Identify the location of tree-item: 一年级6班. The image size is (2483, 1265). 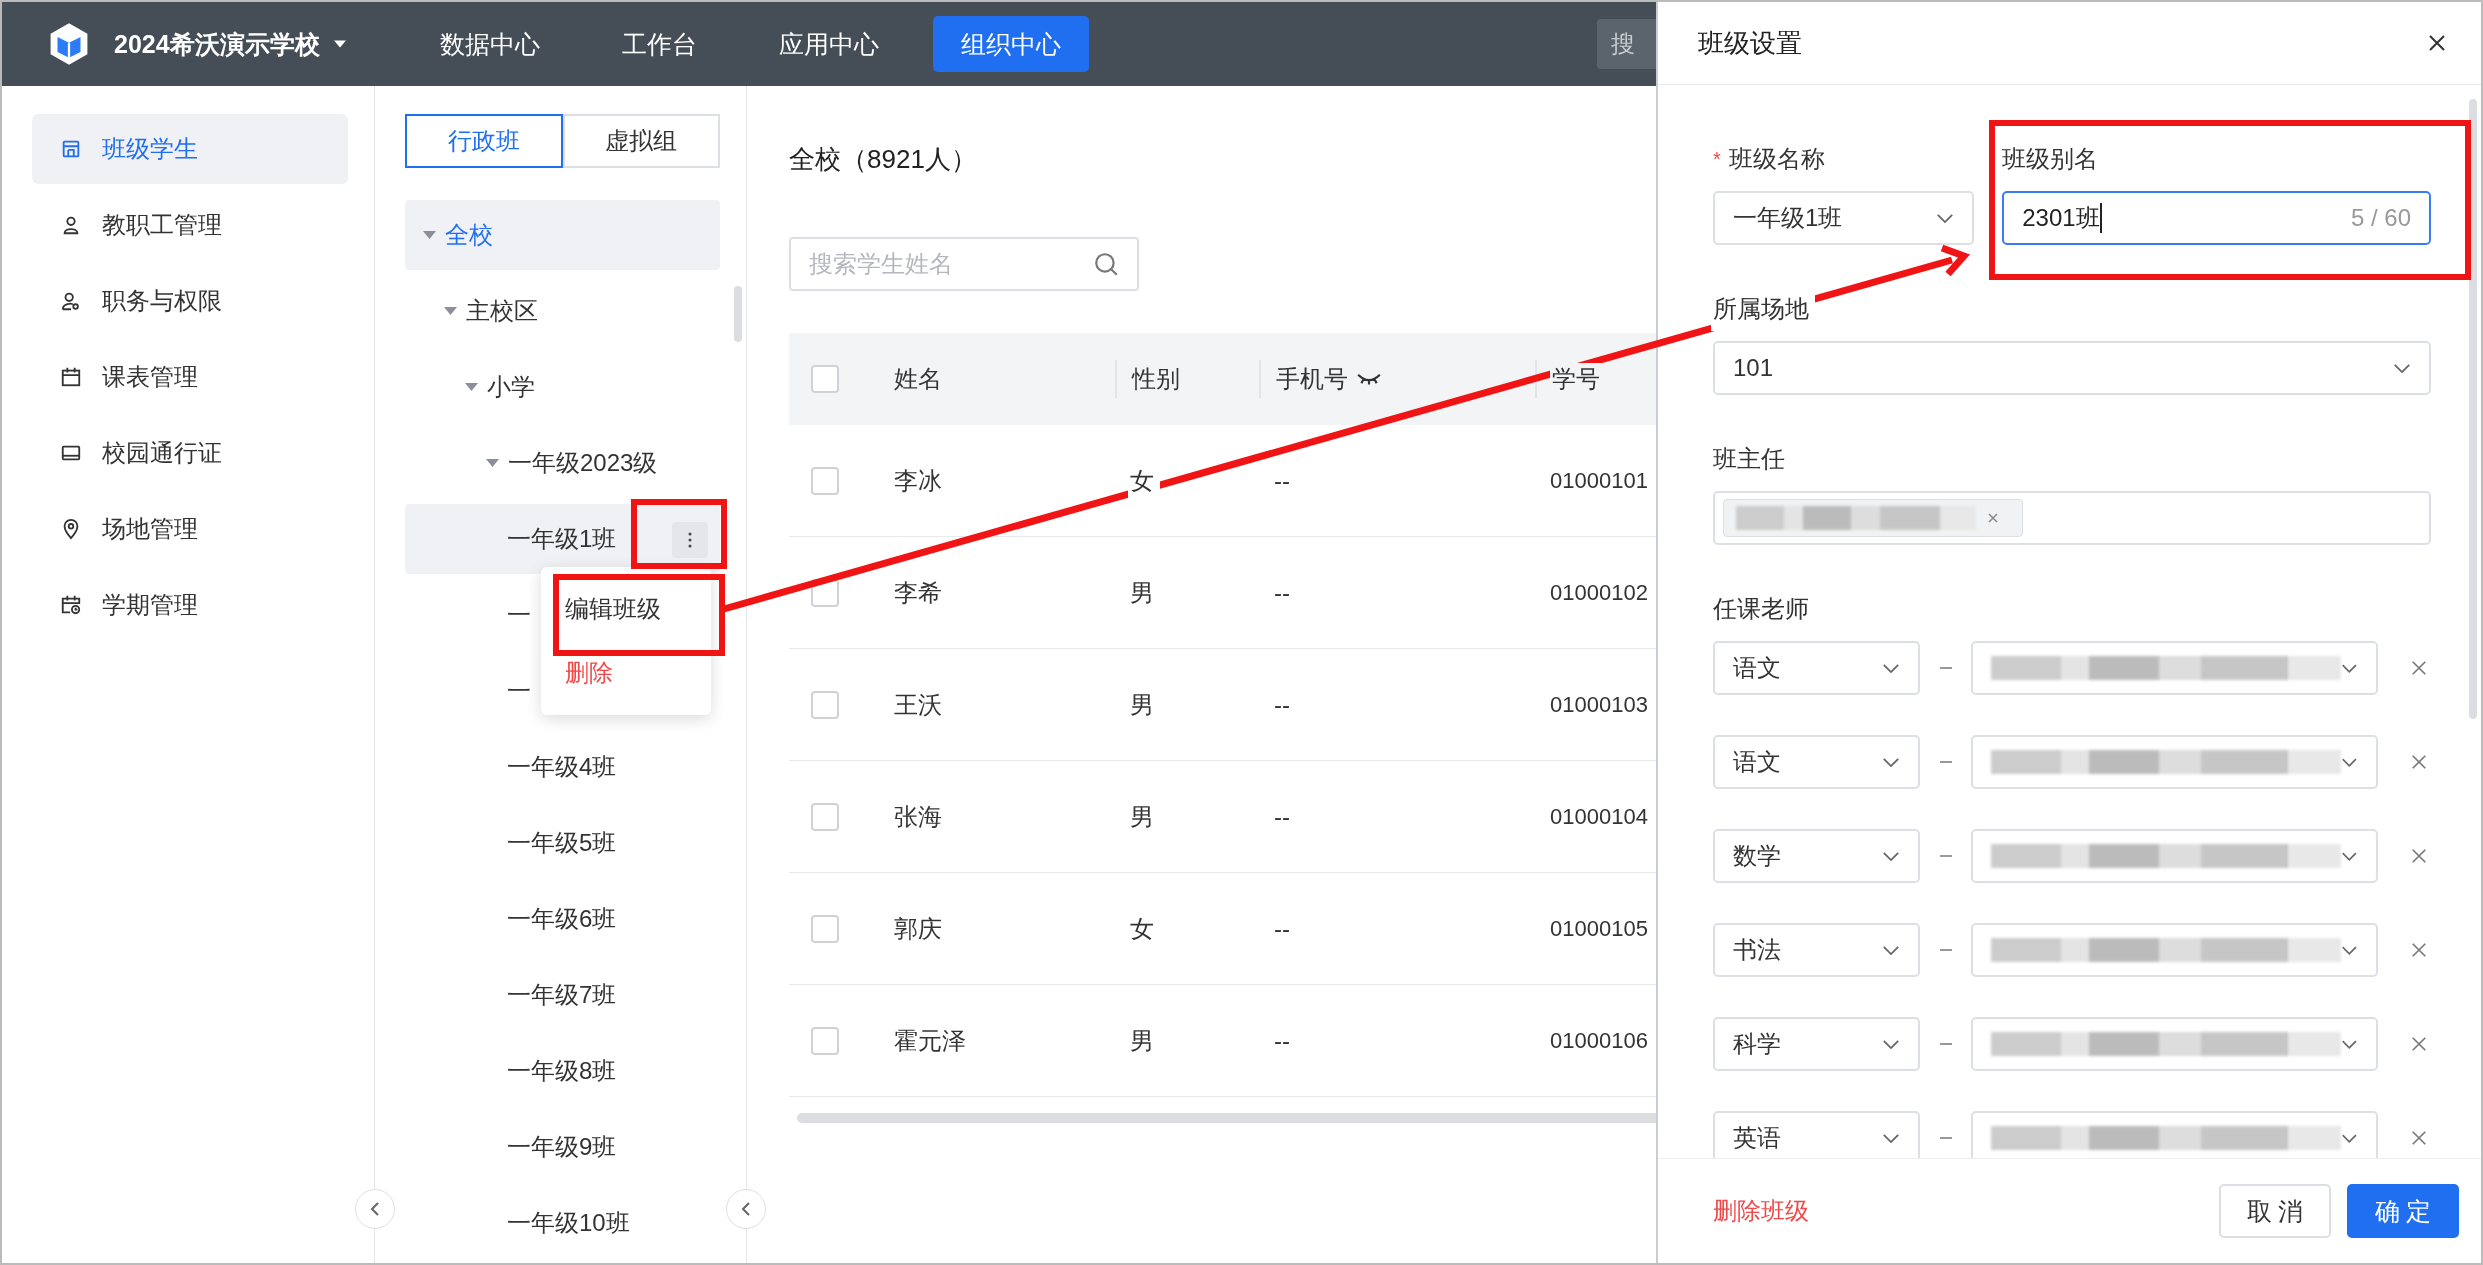
(562, 919).